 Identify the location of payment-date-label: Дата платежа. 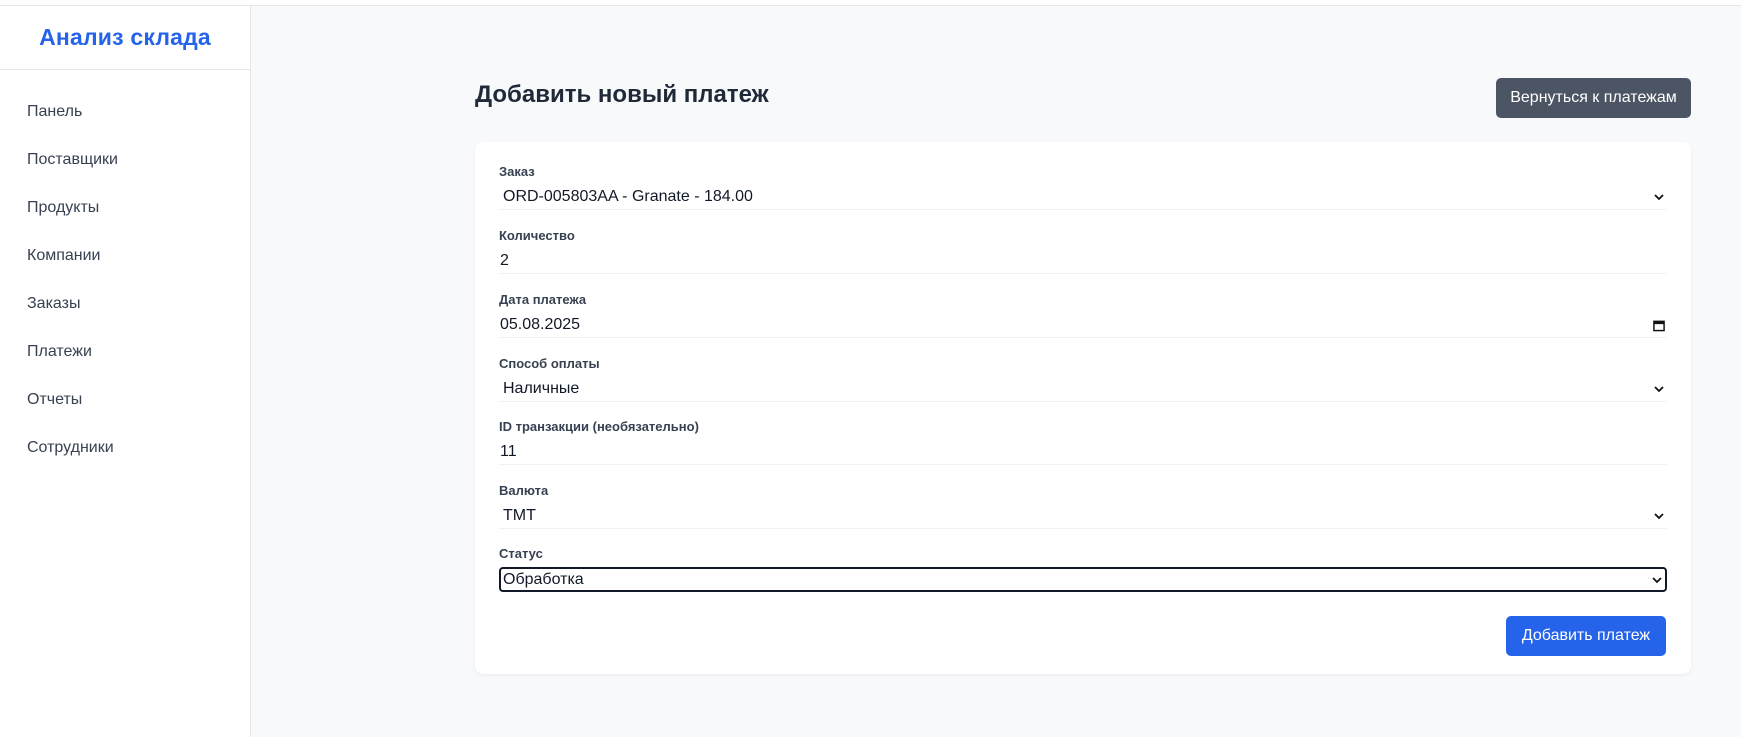
(543, 299).